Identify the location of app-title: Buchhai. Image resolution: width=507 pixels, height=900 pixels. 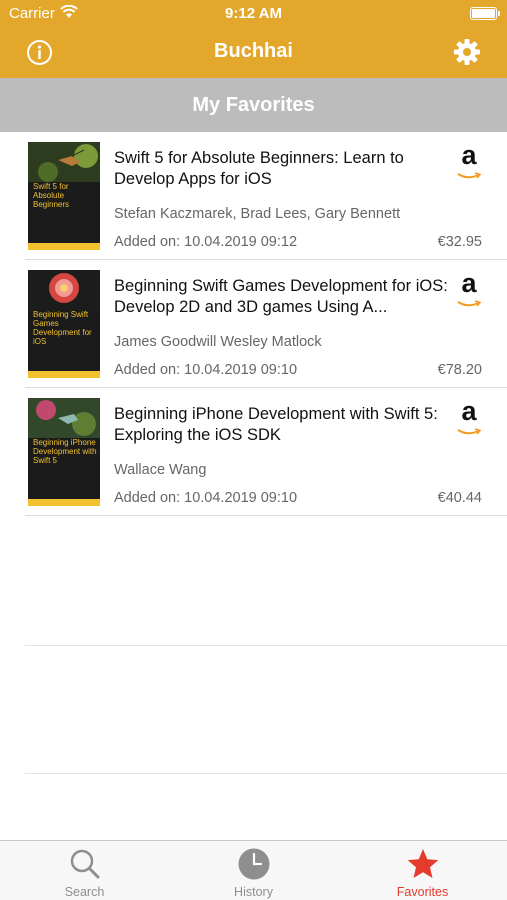
(253, 51).